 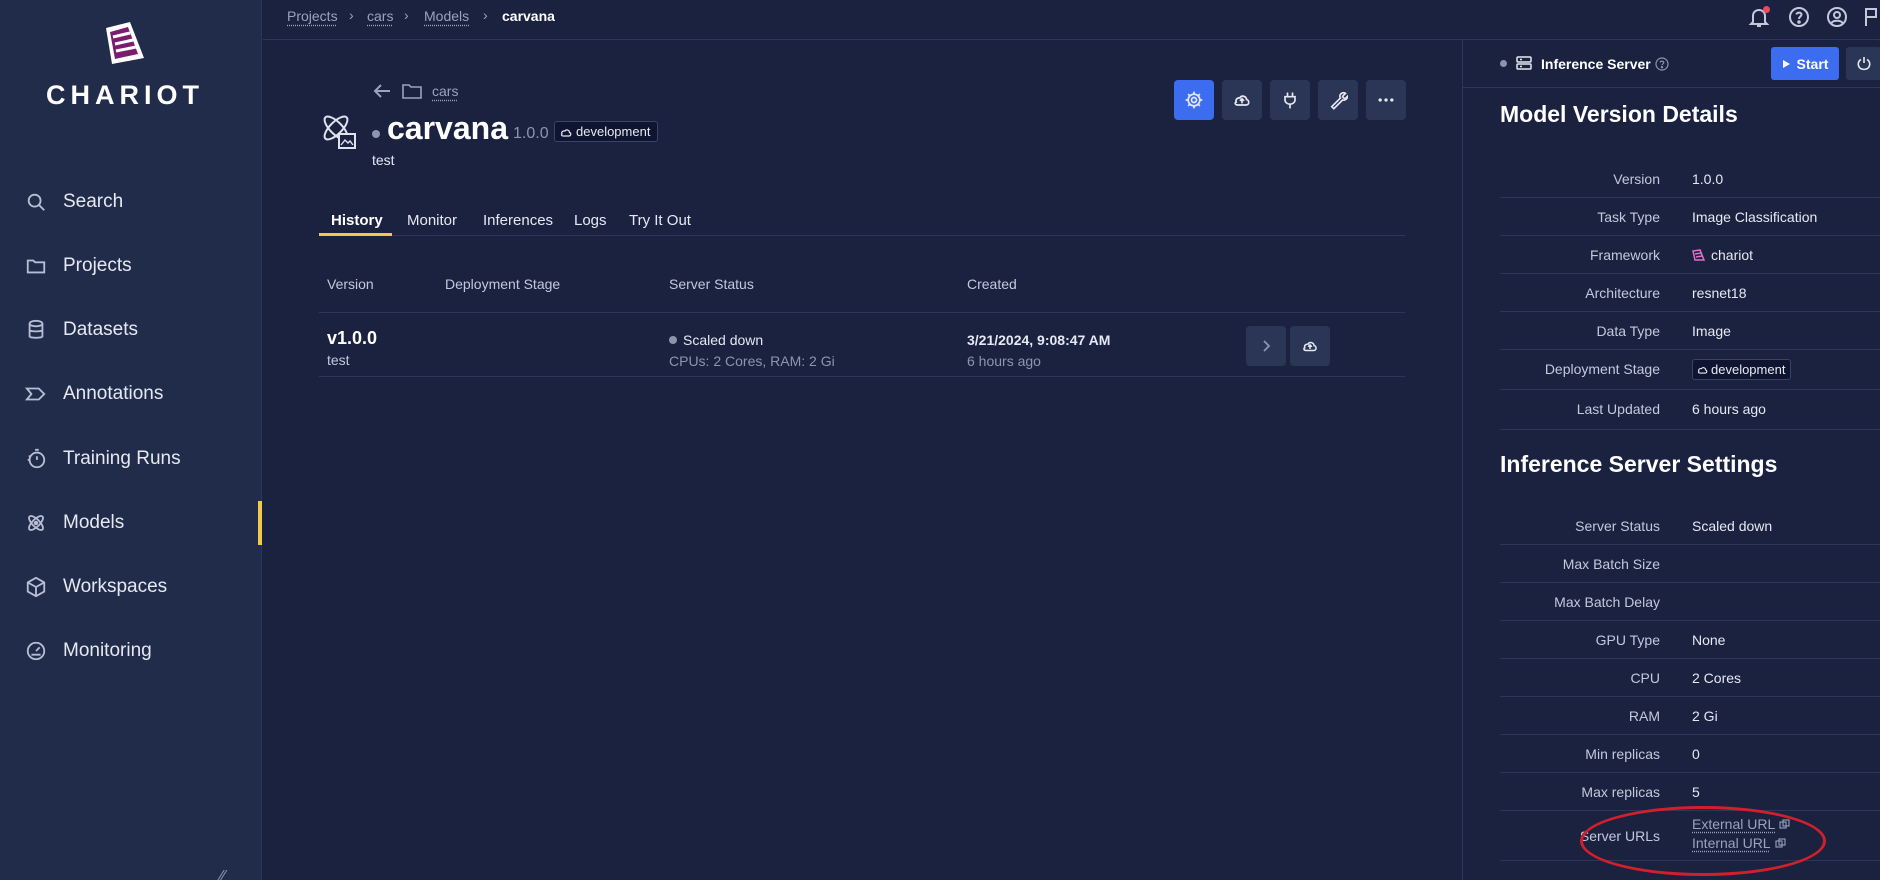 I want to click on breadcrumb-cars: cars, so click(x=380, y=16).